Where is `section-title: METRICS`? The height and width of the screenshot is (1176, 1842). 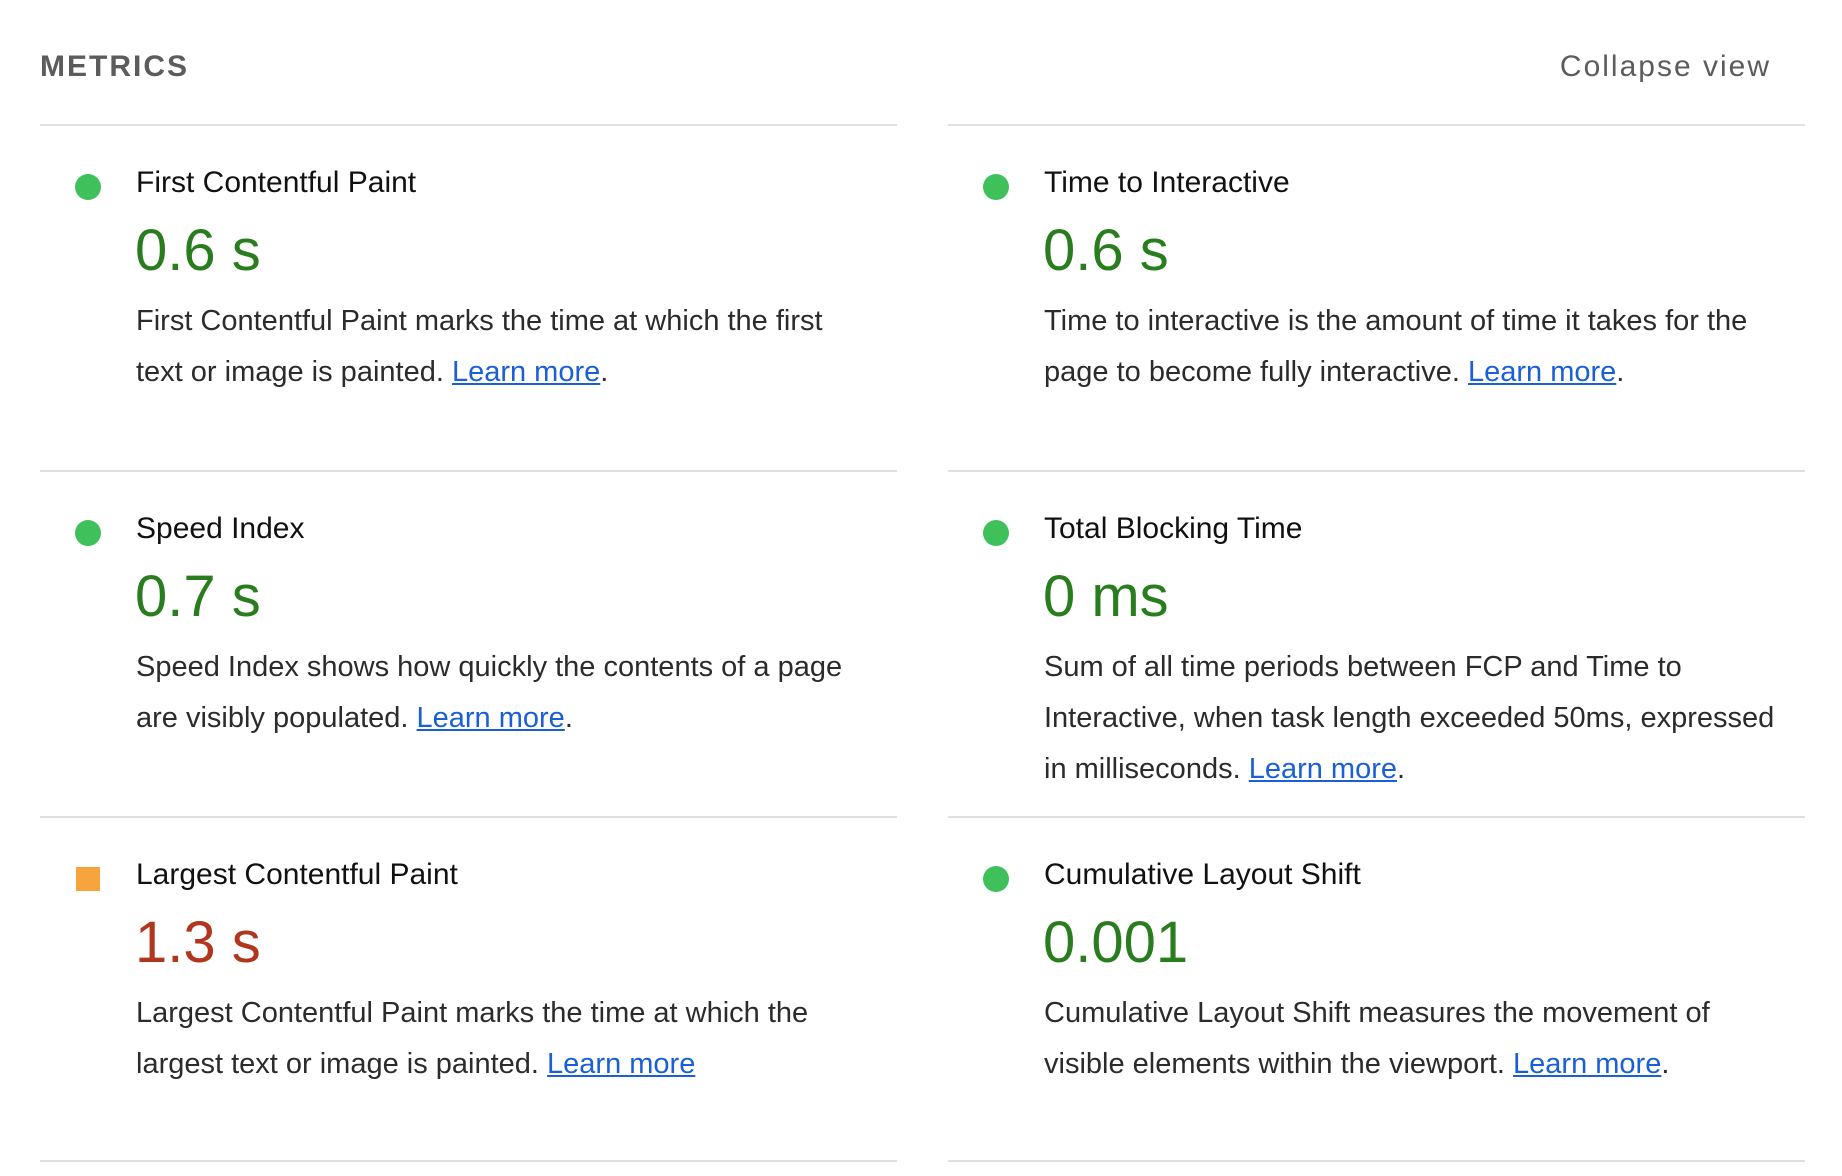 section-title: METRICS is located at coordinates (114, 66).